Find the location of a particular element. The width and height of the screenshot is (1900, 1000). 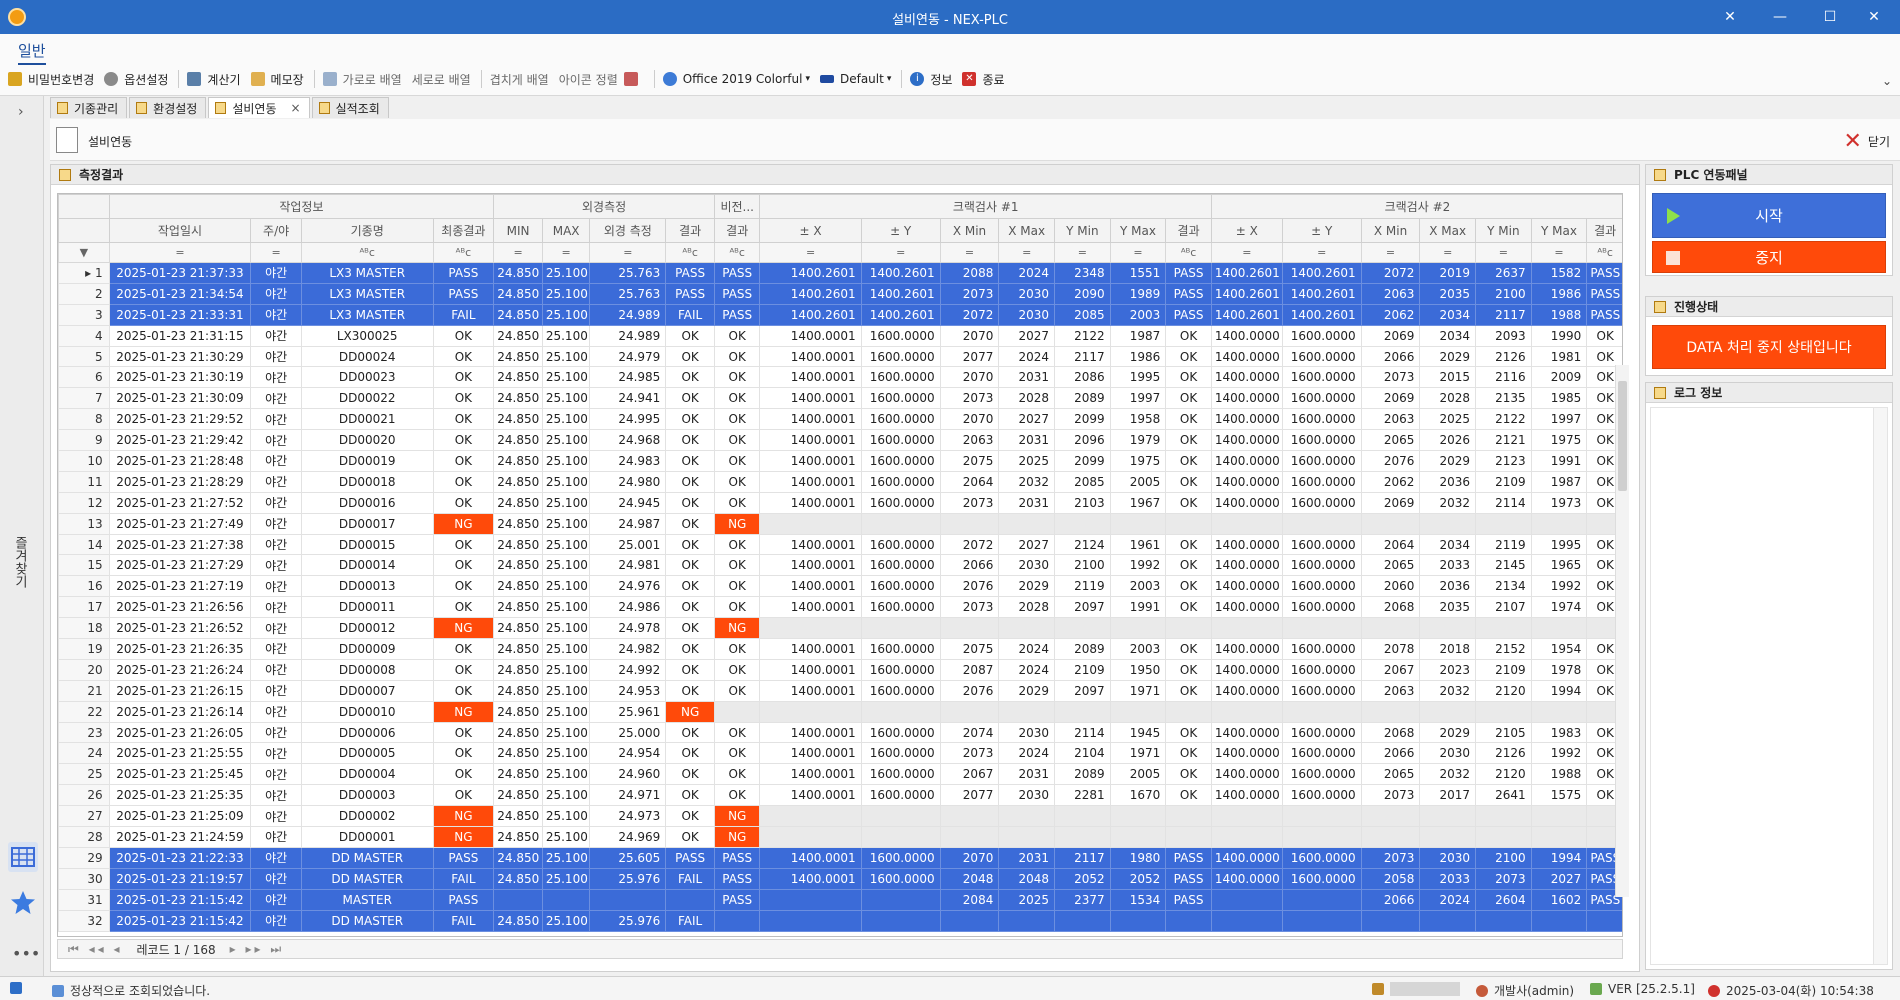

table-cell: 2025-01-23 21:26:52 is located at coordinates (180, 628).